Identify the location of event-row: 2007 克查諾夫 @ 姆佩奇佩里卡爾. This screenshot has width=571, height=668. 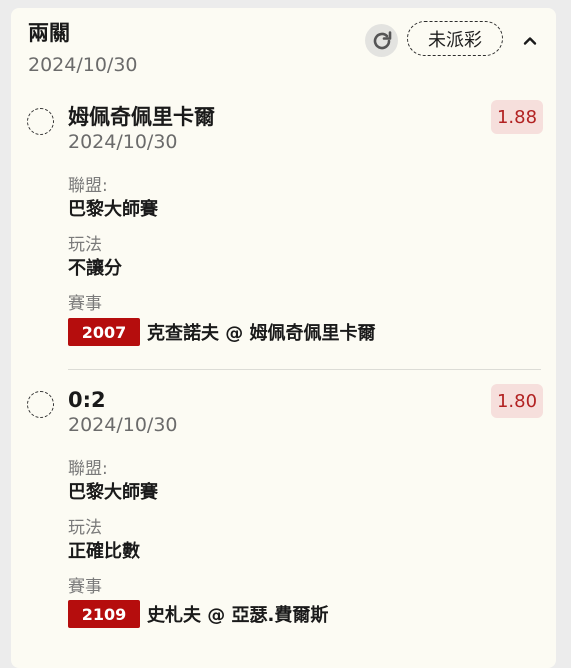
(222, 332).